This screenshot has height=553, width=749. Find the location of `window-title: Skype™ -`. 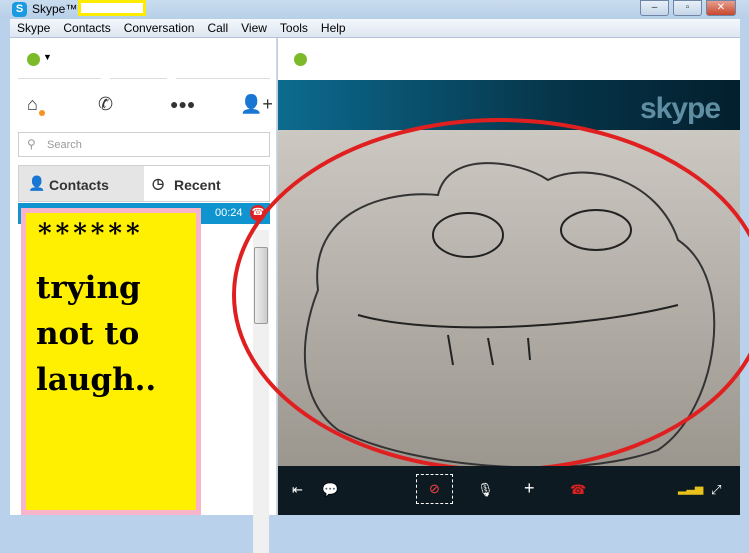

window-title: Skype™ - is located at coordinates (58, 9).